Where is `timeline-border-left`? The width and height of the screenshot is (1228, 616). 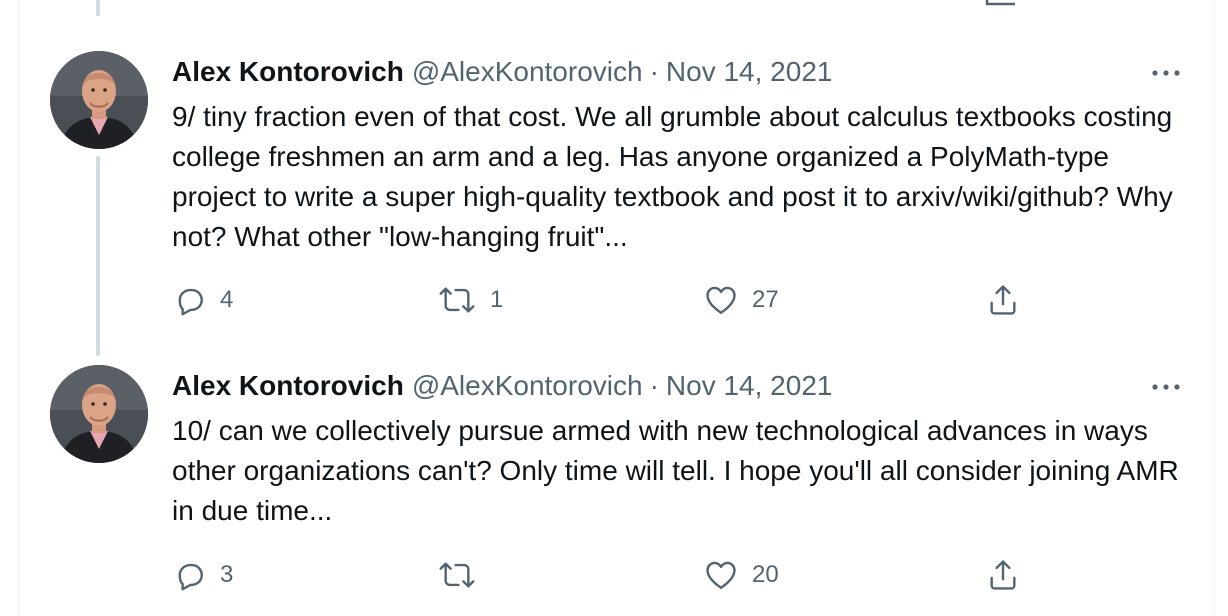 timeline-border-left is located at coordinates (18, 308).